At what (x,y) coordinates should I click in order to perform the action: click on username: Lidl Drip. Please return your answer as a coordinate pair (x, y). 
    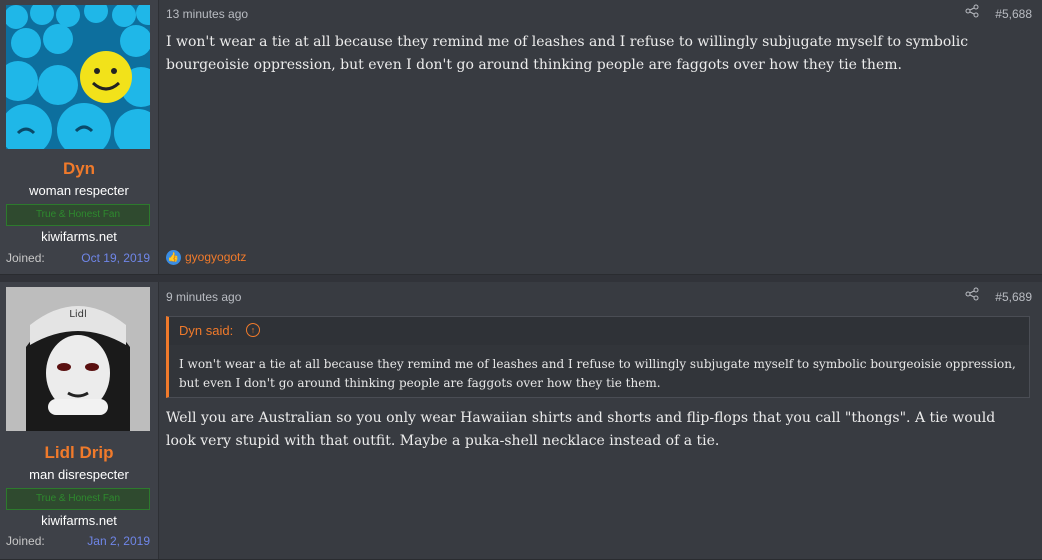
    Looking at the image, I should click on (79, 453).